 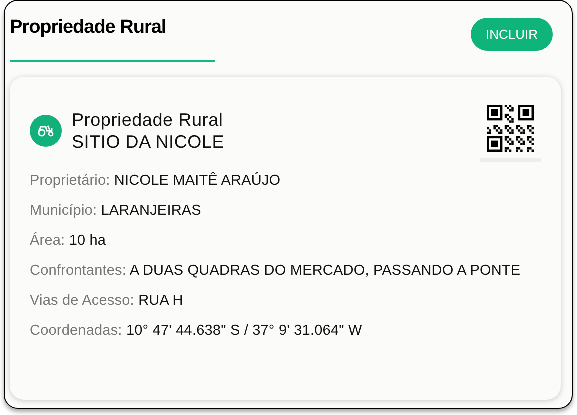 I want to click on qr-code-icon, so click(x=510, y=128).